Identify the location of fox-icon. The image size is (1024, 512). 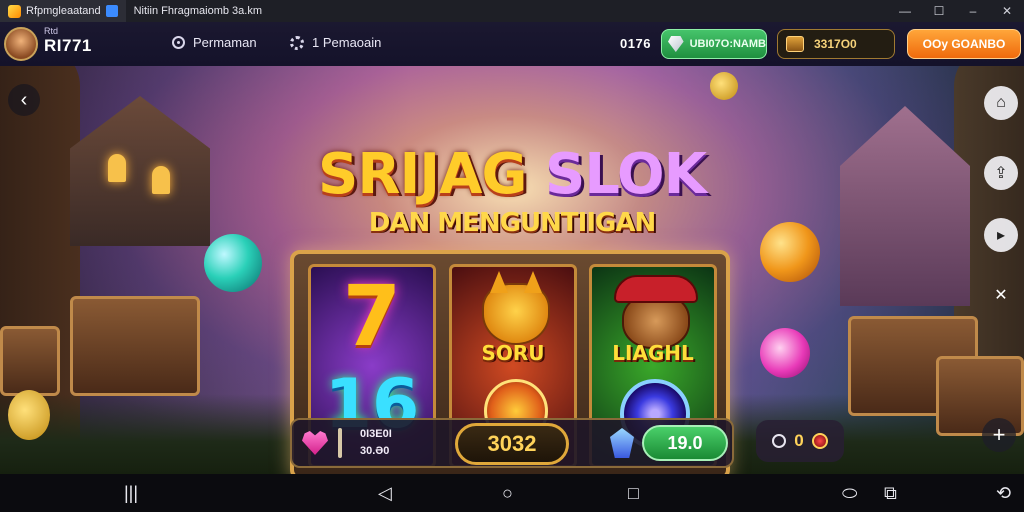
(516, 314).